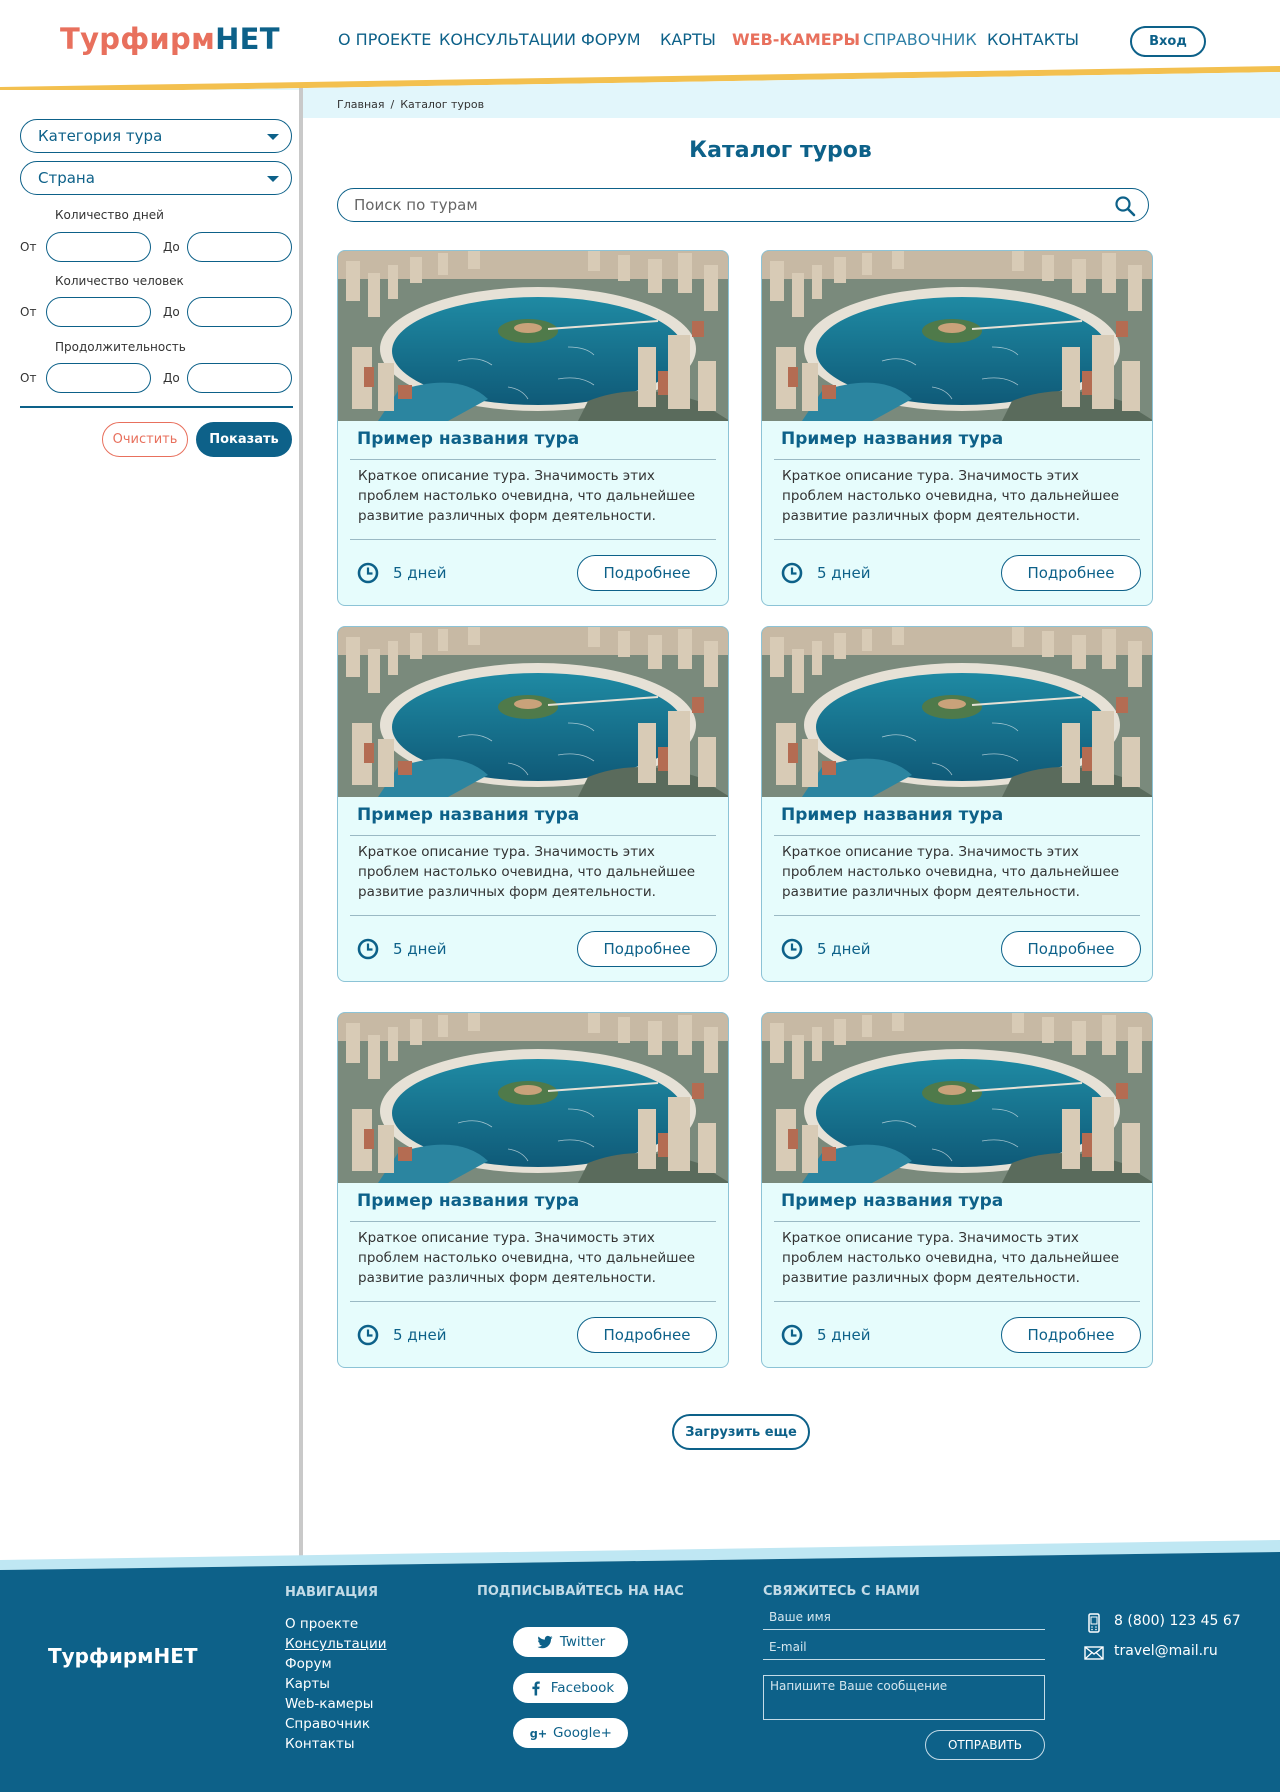  Describe the element at coordinates (904, 1697) in the screenshot. I see `footer-message-input` at that location.